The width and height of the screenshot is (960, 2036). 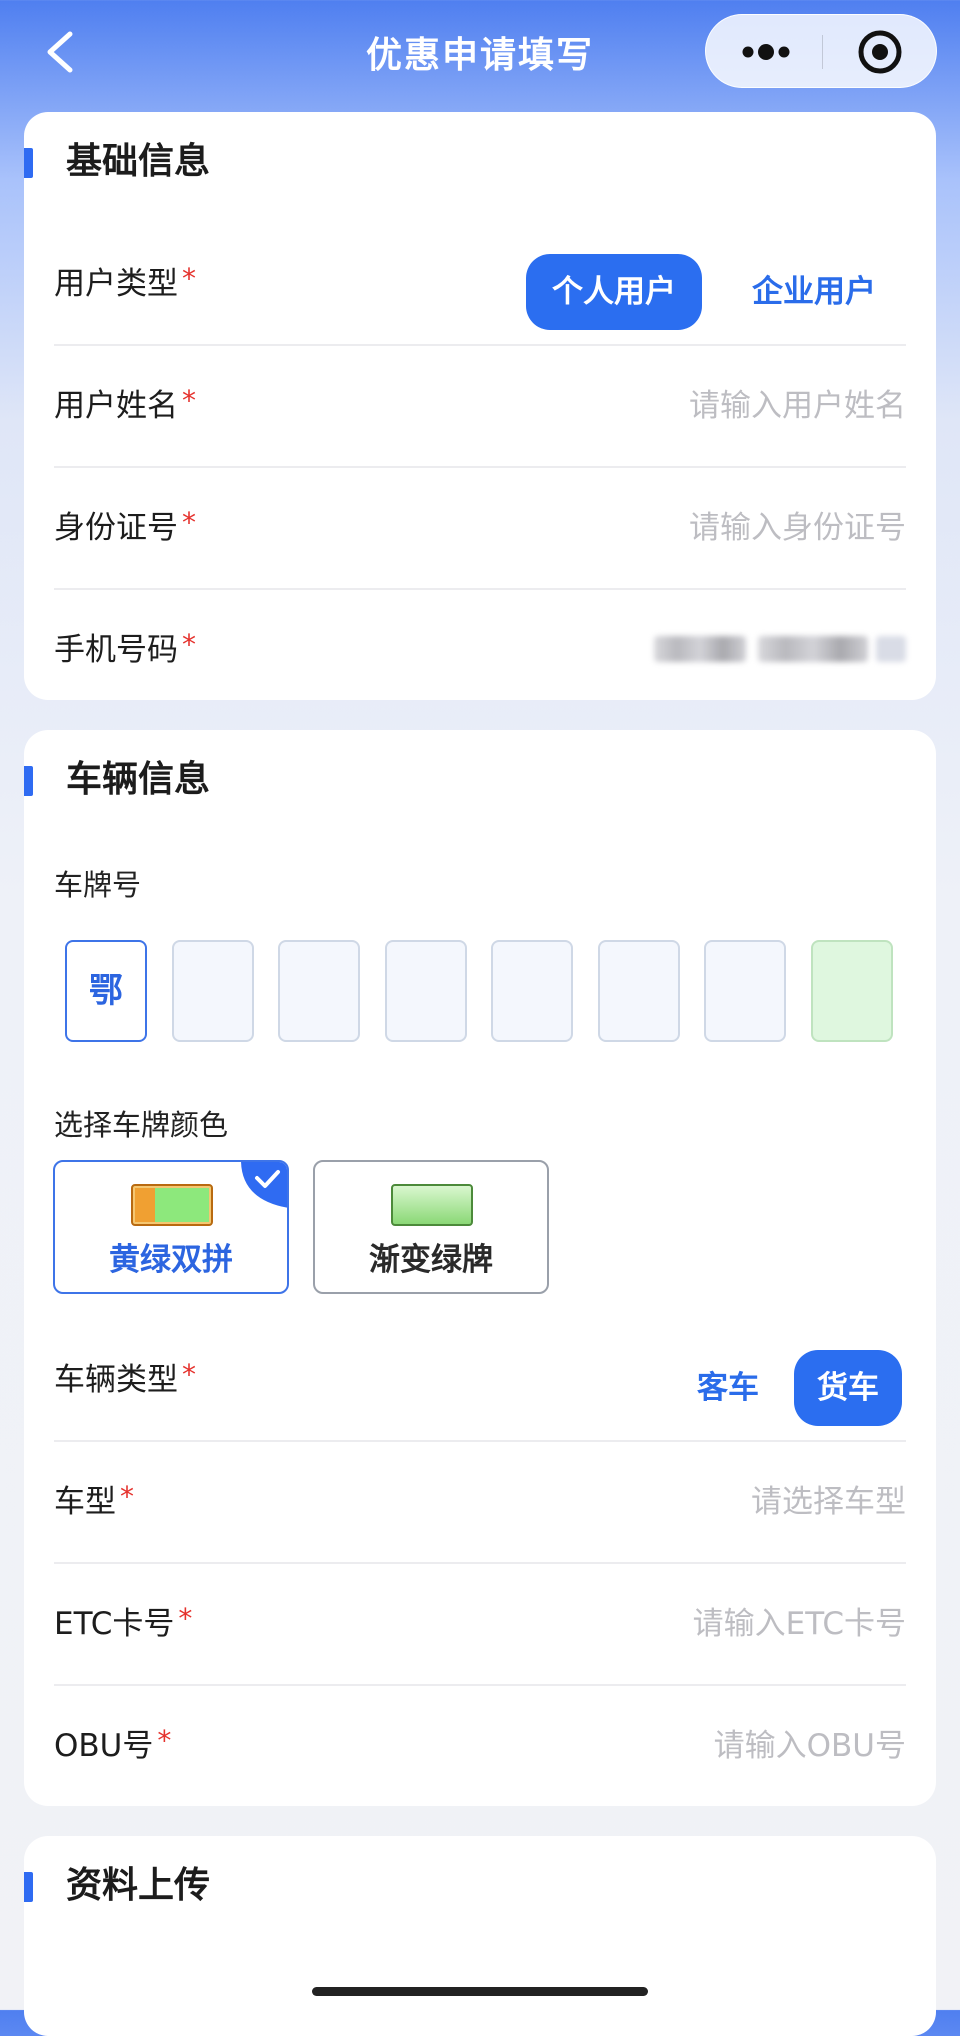 I want to click on vehicle-type-label: 车辆类型 *, so click(x=125, y=1378).